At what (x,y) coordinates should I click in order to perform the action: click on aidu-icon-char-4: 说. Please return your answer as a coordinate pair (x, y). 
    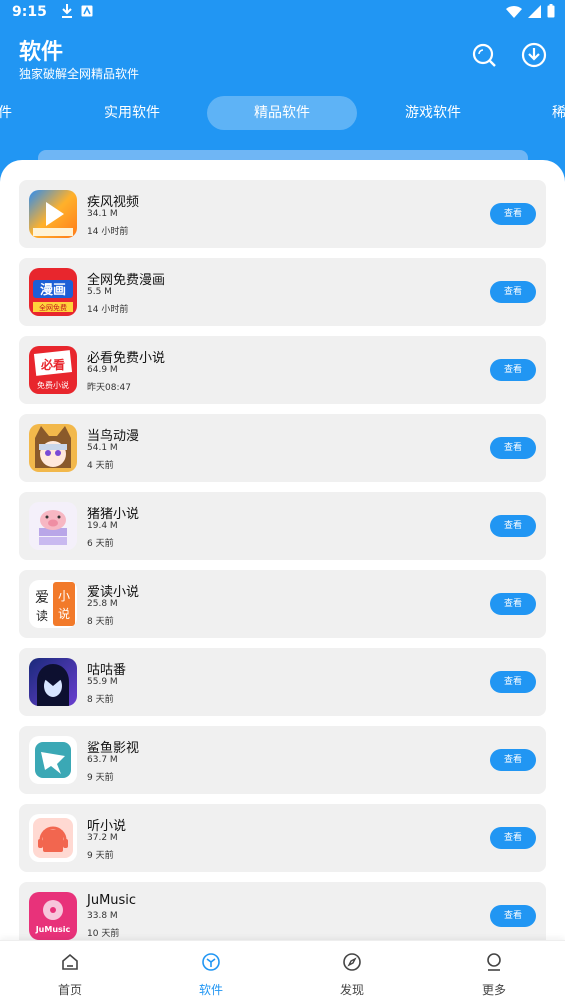
    Looking at the image, I should click on (64, 613).